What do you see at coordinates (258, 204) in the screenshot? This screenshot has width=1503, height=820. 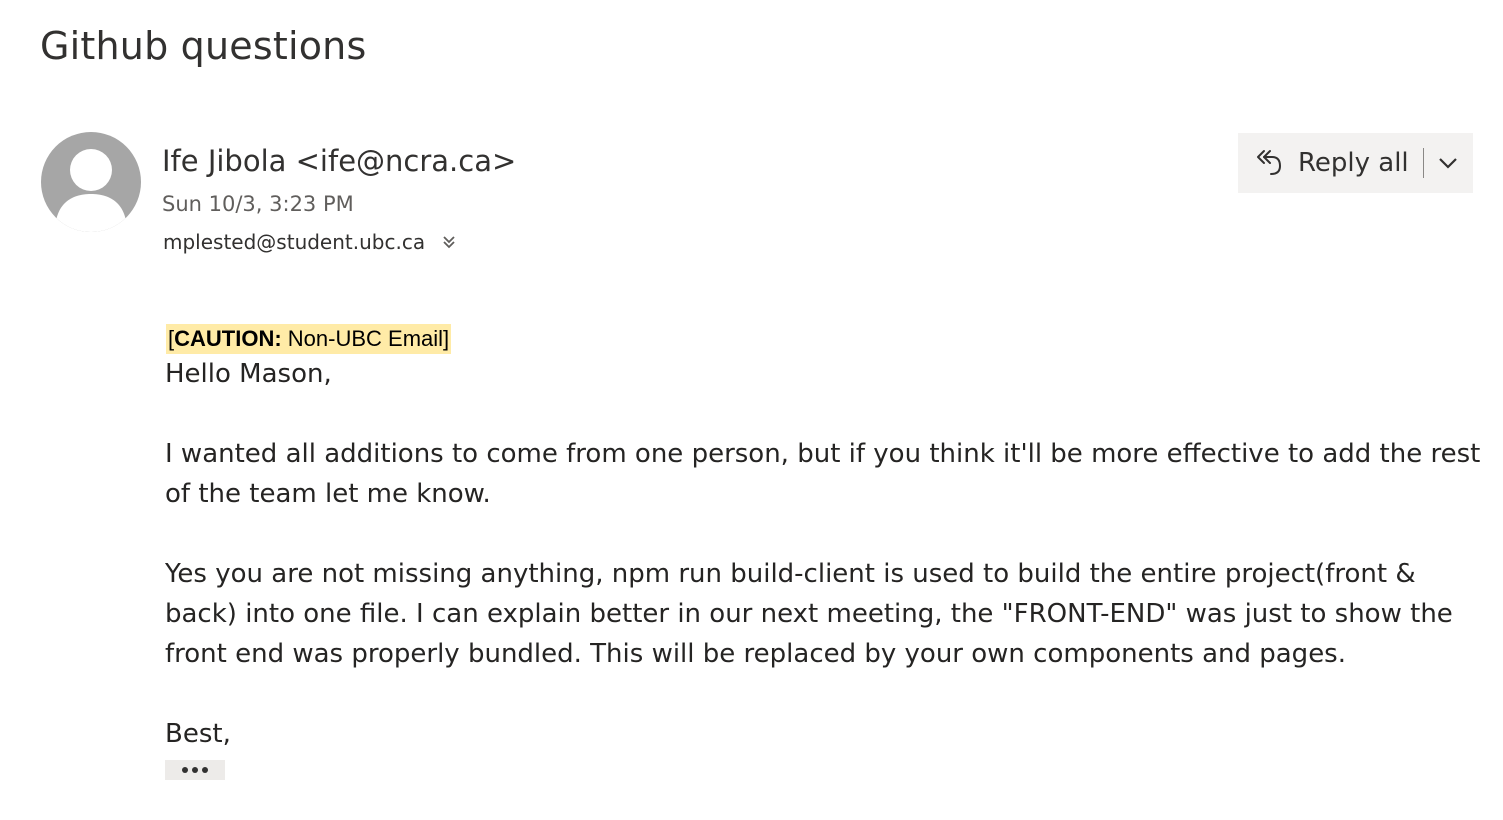 I see `sent-date: Sun 10/3, 3:23 PM` at bounding box center [258, 204].